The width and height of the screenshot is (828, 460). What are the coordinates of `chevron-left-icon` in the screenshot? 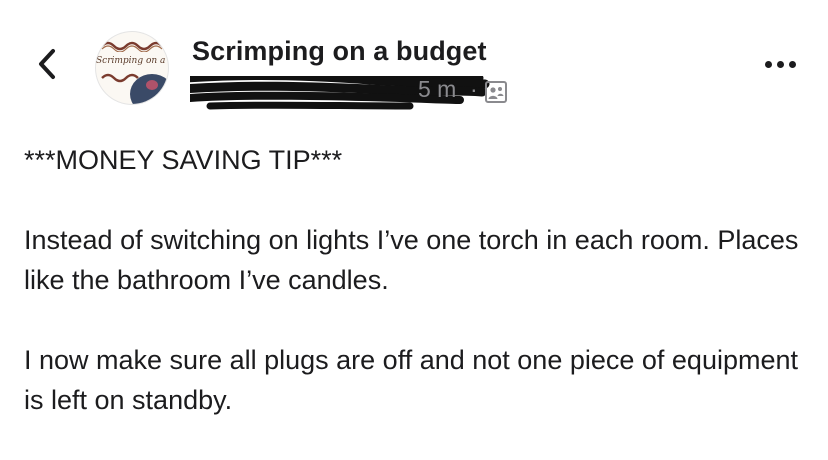 It's located at (47, 64).